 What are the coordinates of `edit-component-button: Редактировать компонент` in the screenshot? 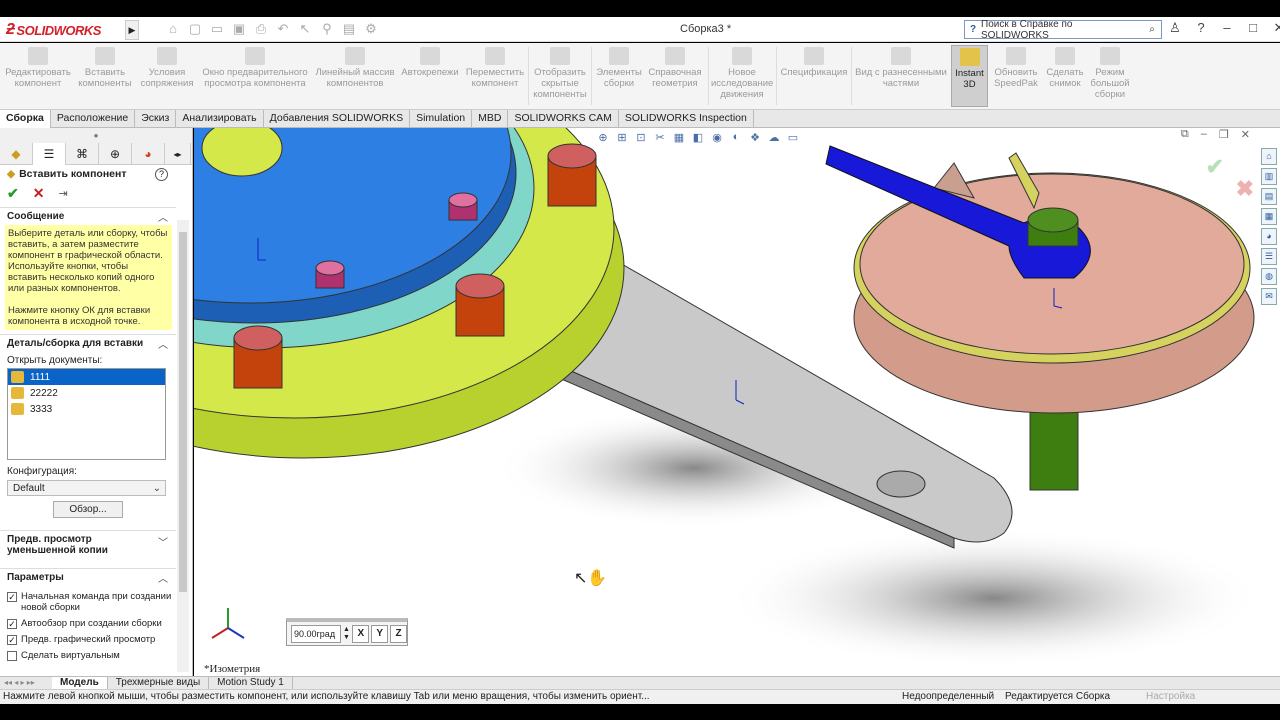 It's located at (38, 76).